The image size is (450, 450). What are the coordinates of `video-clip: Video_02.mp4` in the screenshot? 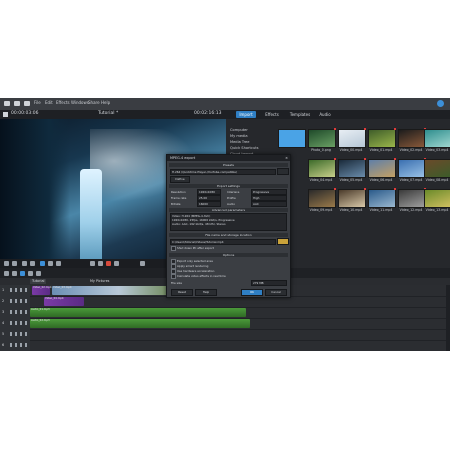 It's located at (42, 290).